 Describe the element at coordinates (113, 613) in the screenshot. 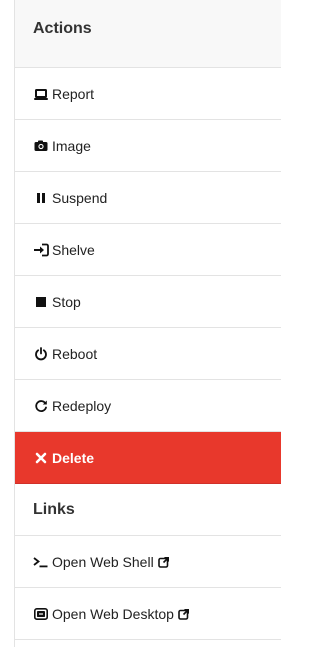

I see `open-web-desktop-label: Open Web Desktop` at that location.